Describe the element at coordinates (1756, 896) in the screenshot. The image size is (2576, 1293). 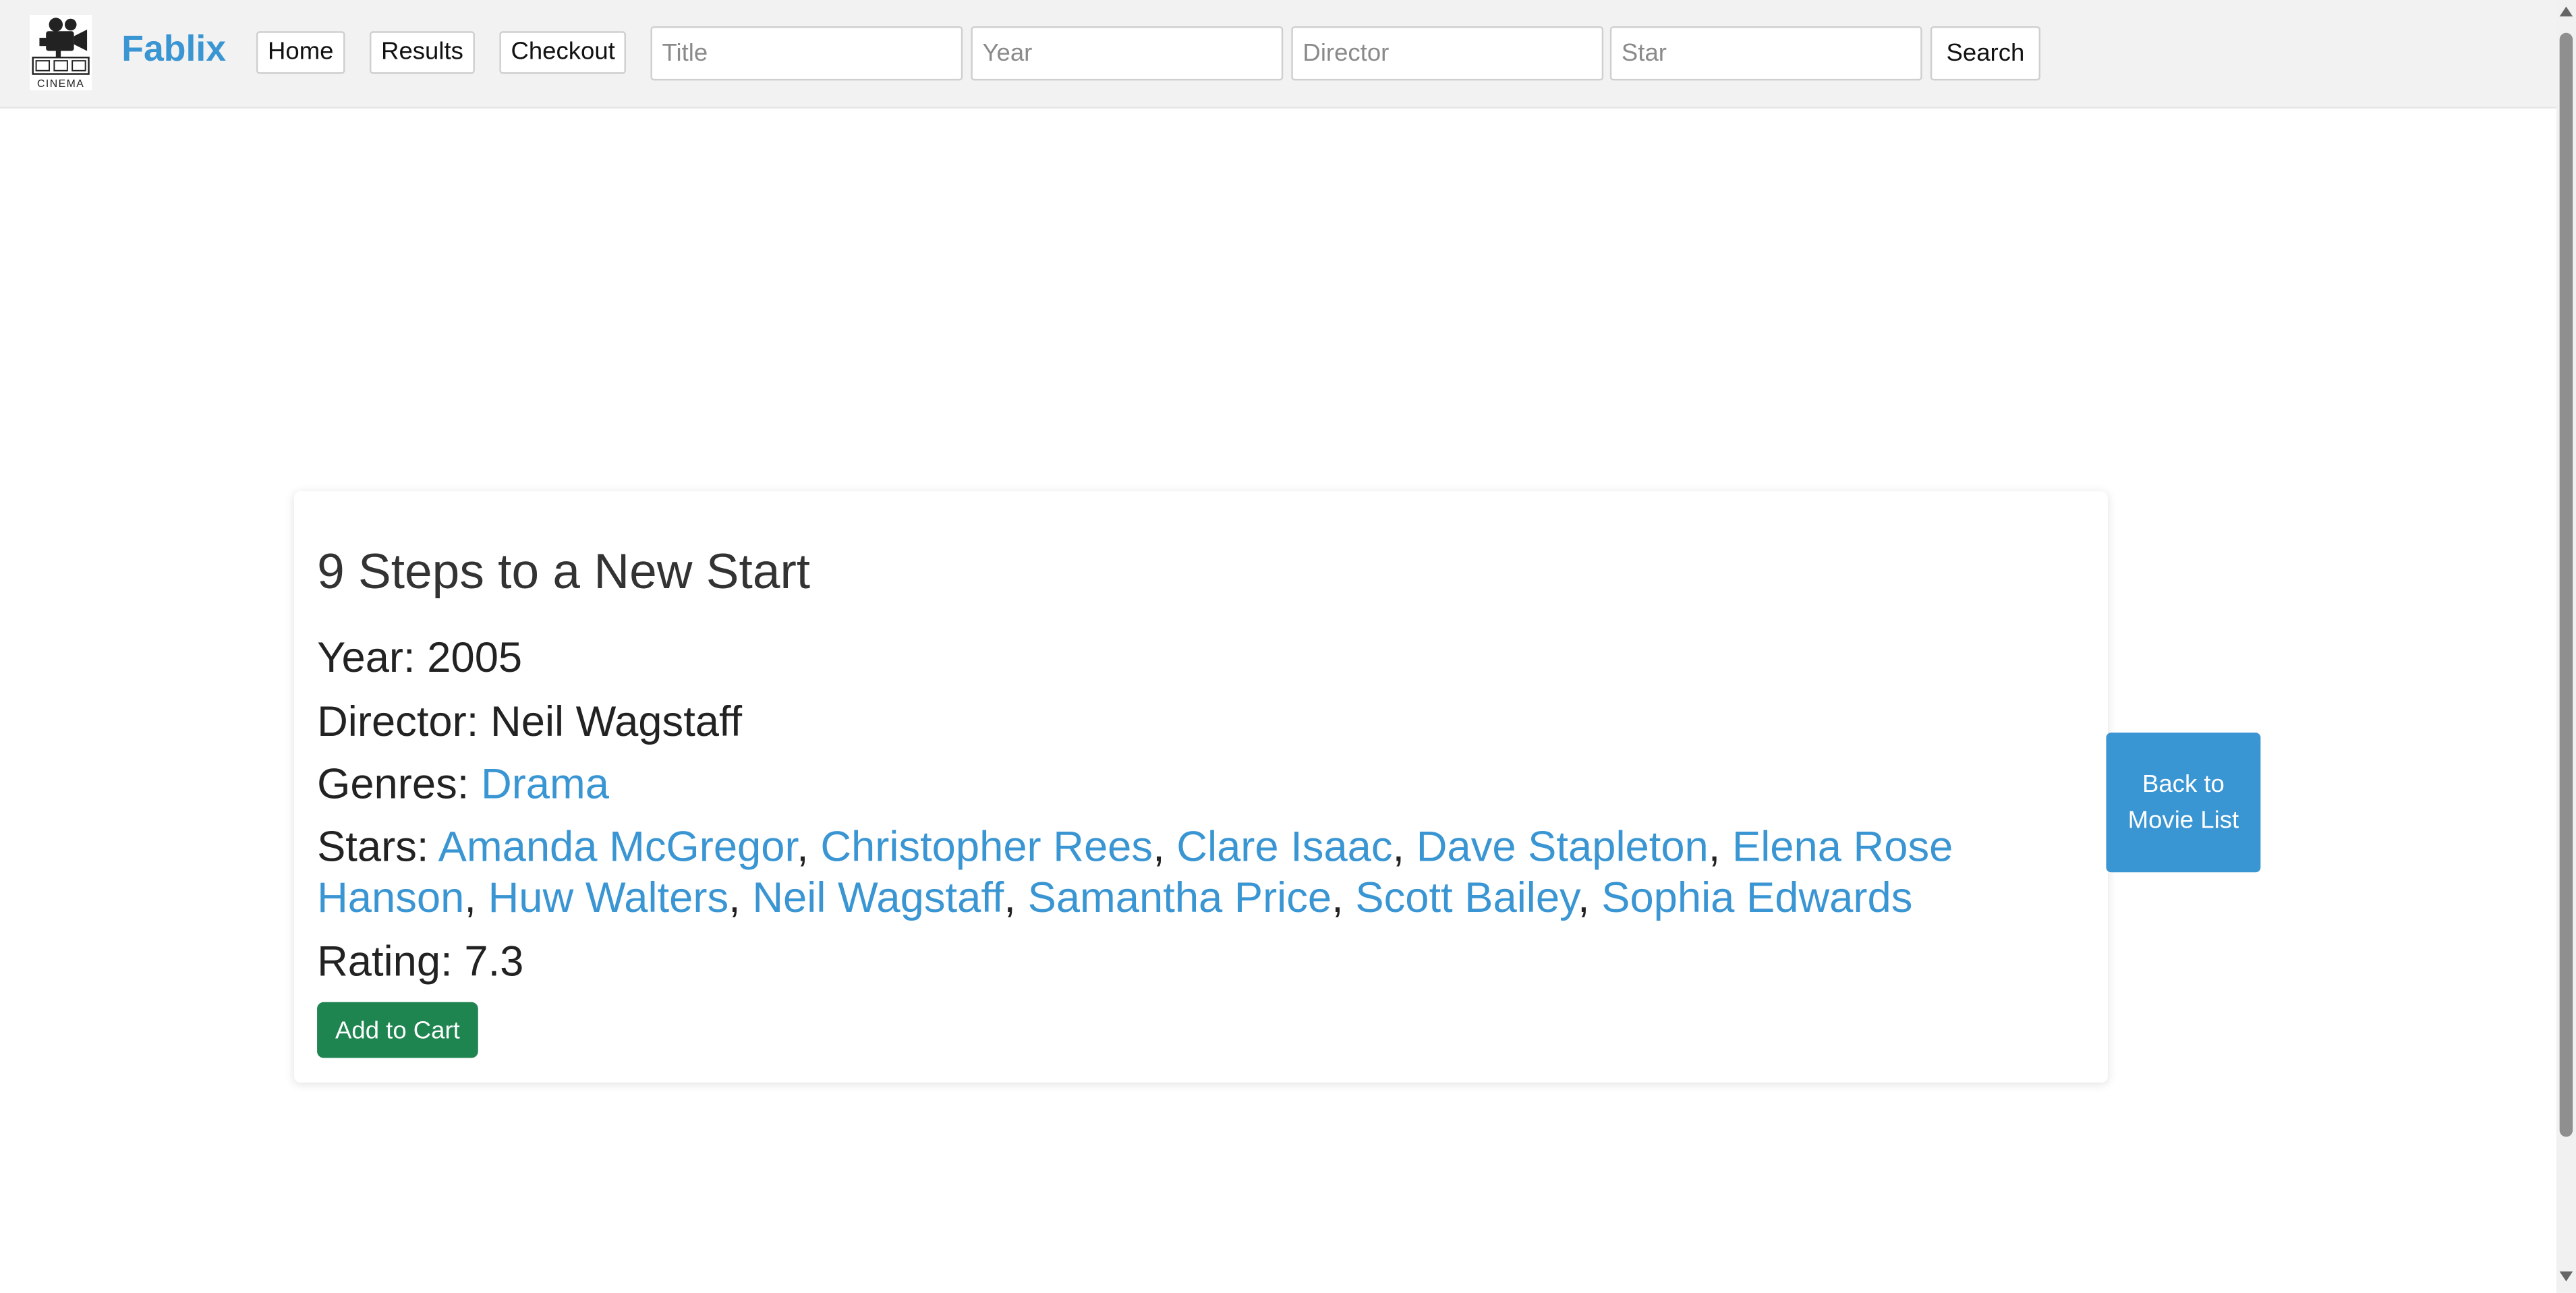
I see `star-link: Sophia Edwards` at that location.